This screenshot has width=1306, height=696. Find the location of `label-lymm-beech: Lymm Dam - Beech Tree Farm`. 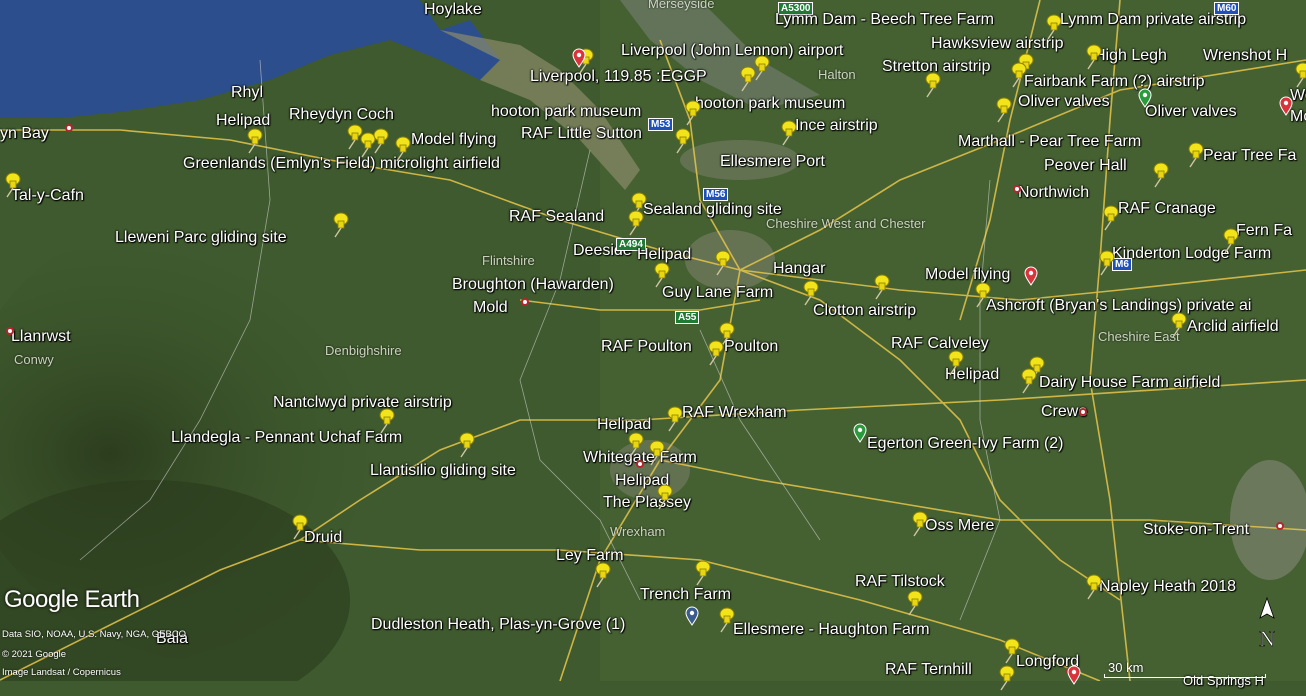

label-lymm-beech: Lymm Dam - Beech Tree Farm is located at coordinates (884, 20).